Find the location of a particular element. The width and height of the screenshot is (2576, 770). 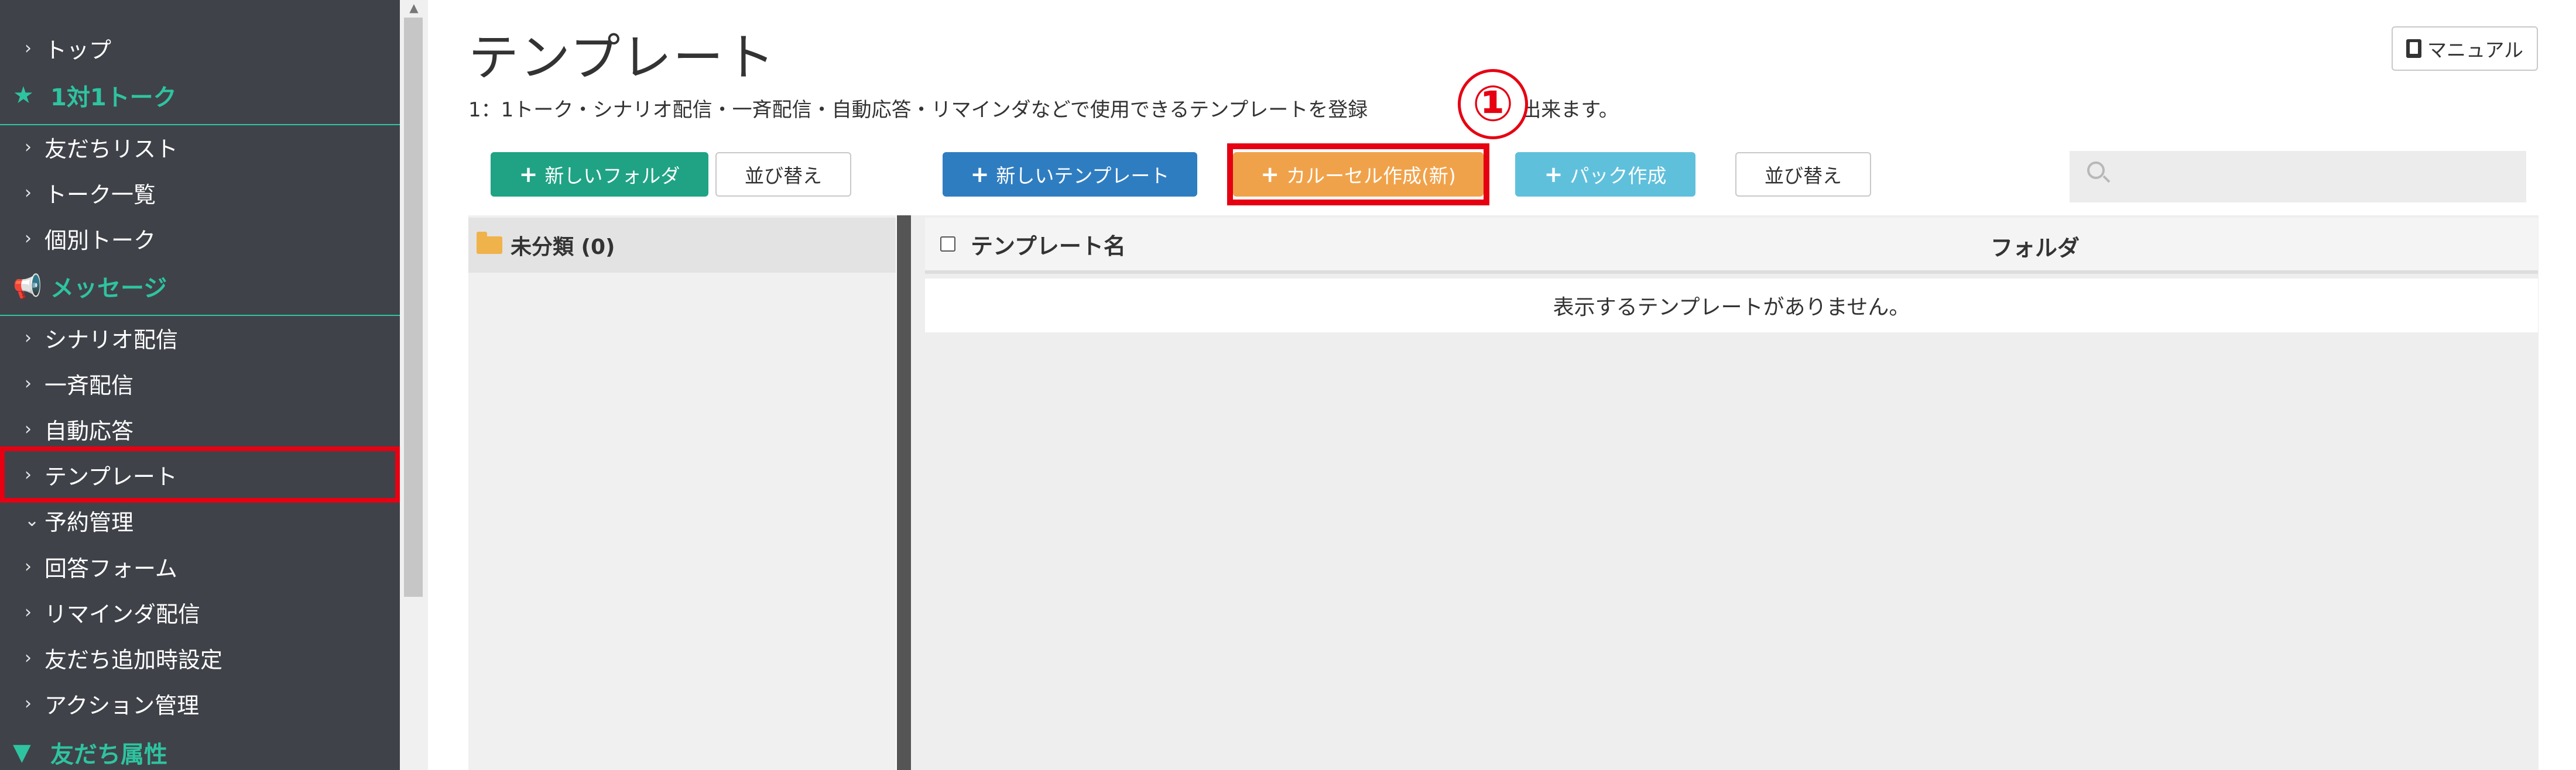

sidebar-item-auto-reply: › 自動応答 is located at coordinates (200, 428).